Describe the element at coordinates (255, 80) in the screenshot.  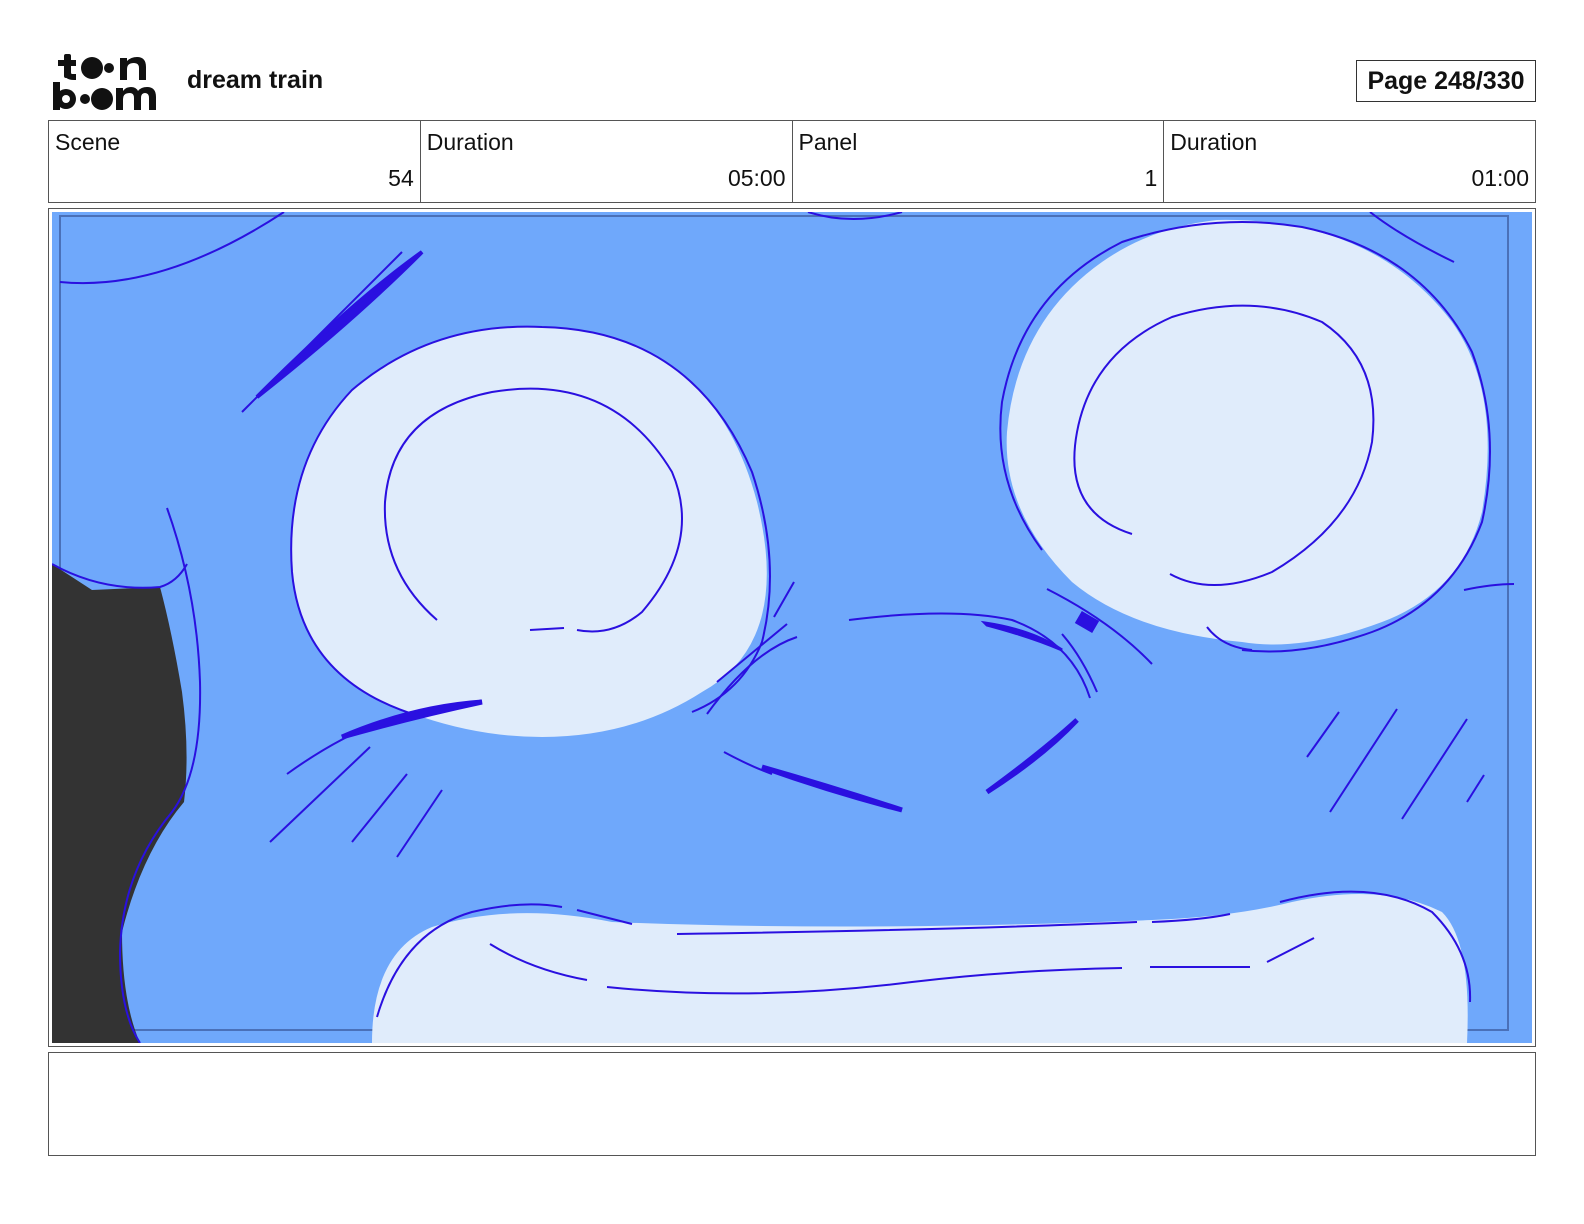
I see `project-title: dream train` at that location.